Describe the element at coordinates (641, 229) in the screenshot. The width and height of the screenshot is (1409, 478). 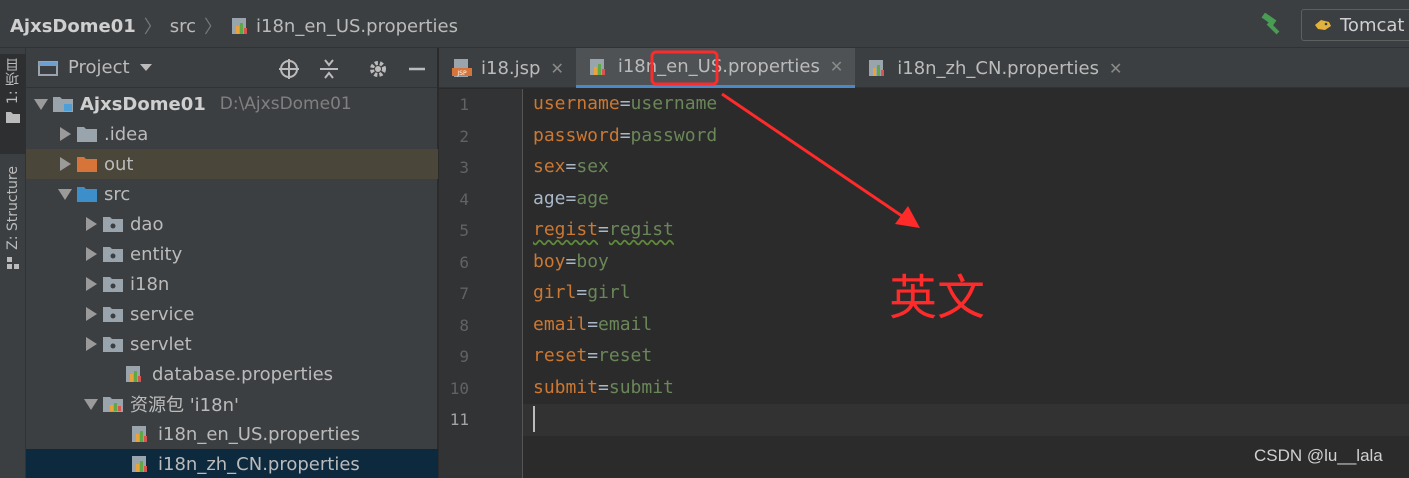
I see `property-value: regist` at that location.